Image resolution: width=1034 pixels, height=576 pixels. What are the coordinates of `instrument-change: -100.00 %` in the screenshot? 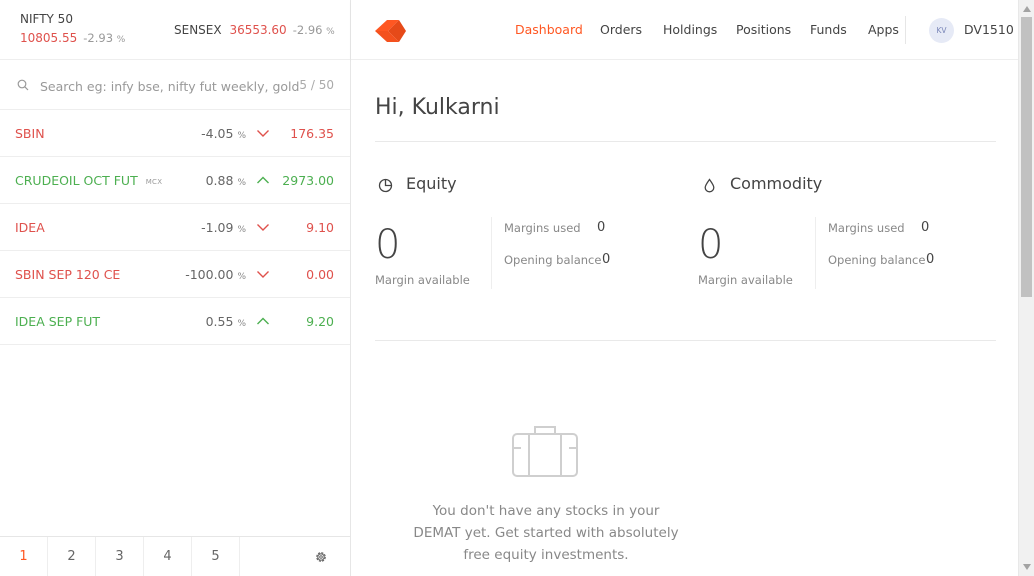 It's located at (215, 274).